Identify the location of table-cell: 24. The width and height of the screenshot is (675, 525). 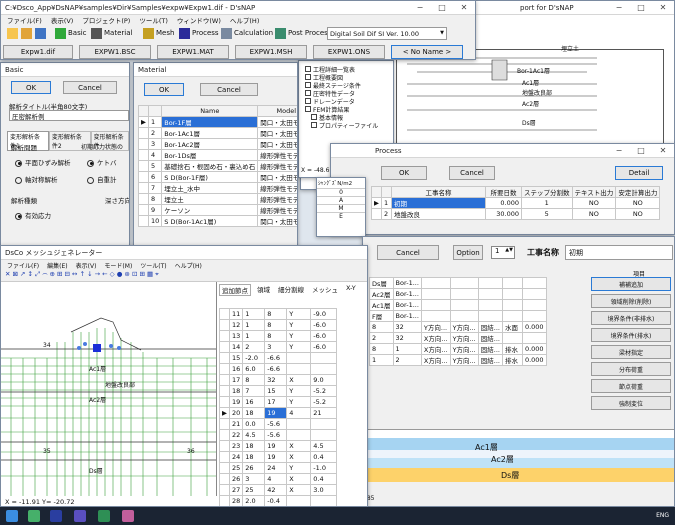
(236, 457).